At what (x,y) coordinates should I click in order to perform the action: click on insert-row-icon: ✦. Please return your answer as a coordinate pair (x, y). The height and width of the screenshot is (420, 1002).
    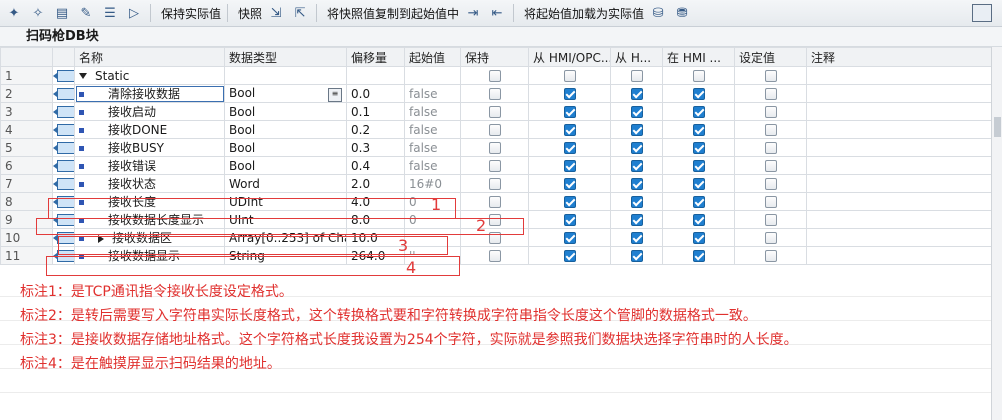
    Looking at the image, I should click on (14, 13).